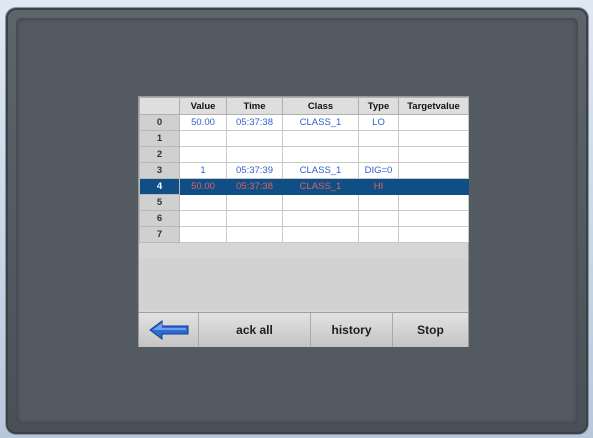 Image resolution: width=593 pixels, height=438 pixels. What do you see at coordinates (254, 170) in the screenshot?
I see `cell-time: 05:37:39` at bounding box center [254, 170].